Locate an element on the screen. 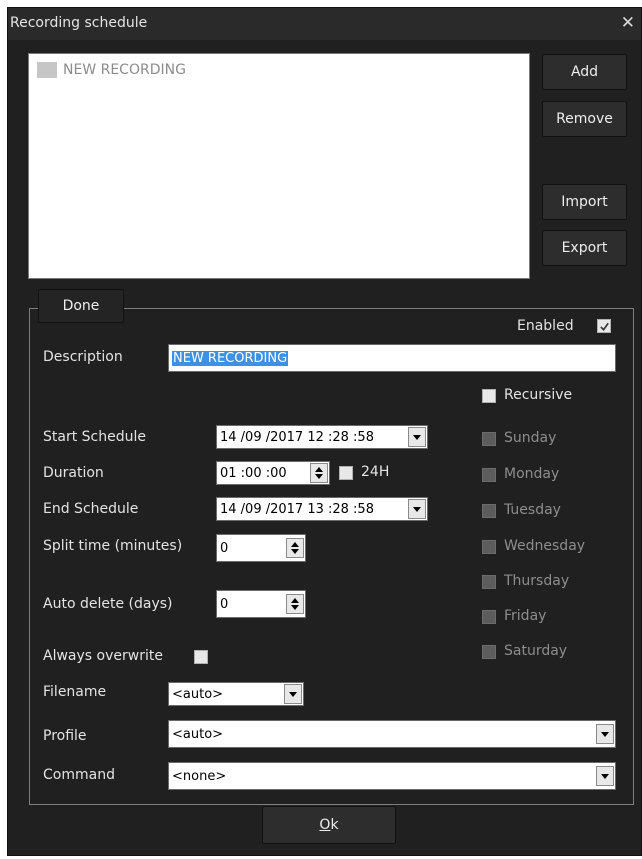 Image resolution: width=642 pixels, height=859 pixels. duration-label: Duration is located at coordinates (73, 473).